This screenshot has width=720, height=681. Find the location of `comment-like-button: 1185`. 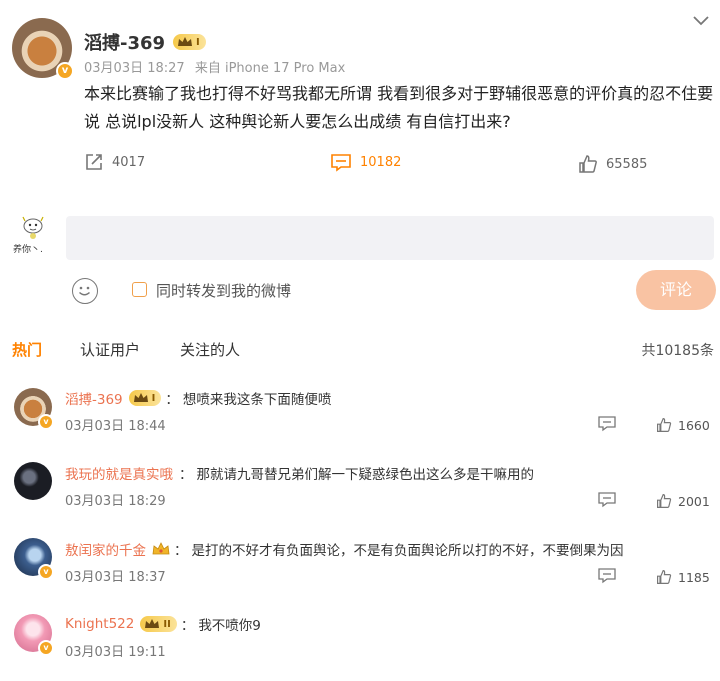

comment-like-button: 1185 is located at coordinates (683, 577).